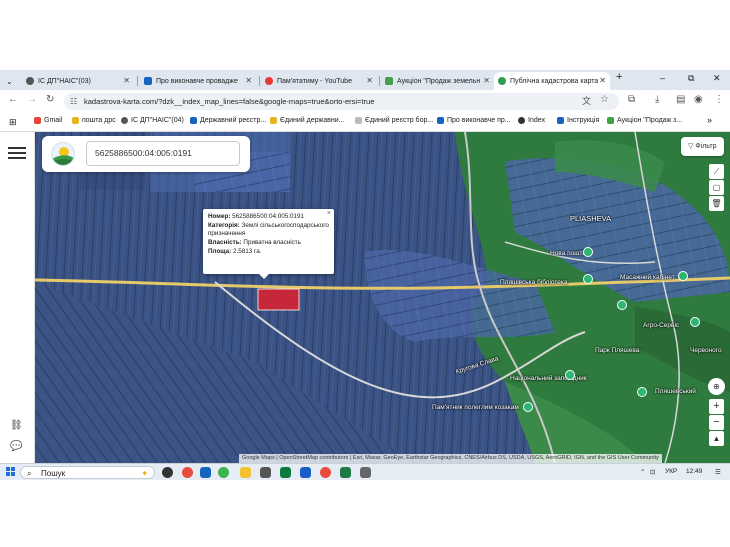 This screenshot has width=730, height=547. What do you see at coordinates (17, 297) in the screenshot?
I see `left-sidebar: ⛓ 💬` at bounding box center [17, 297].